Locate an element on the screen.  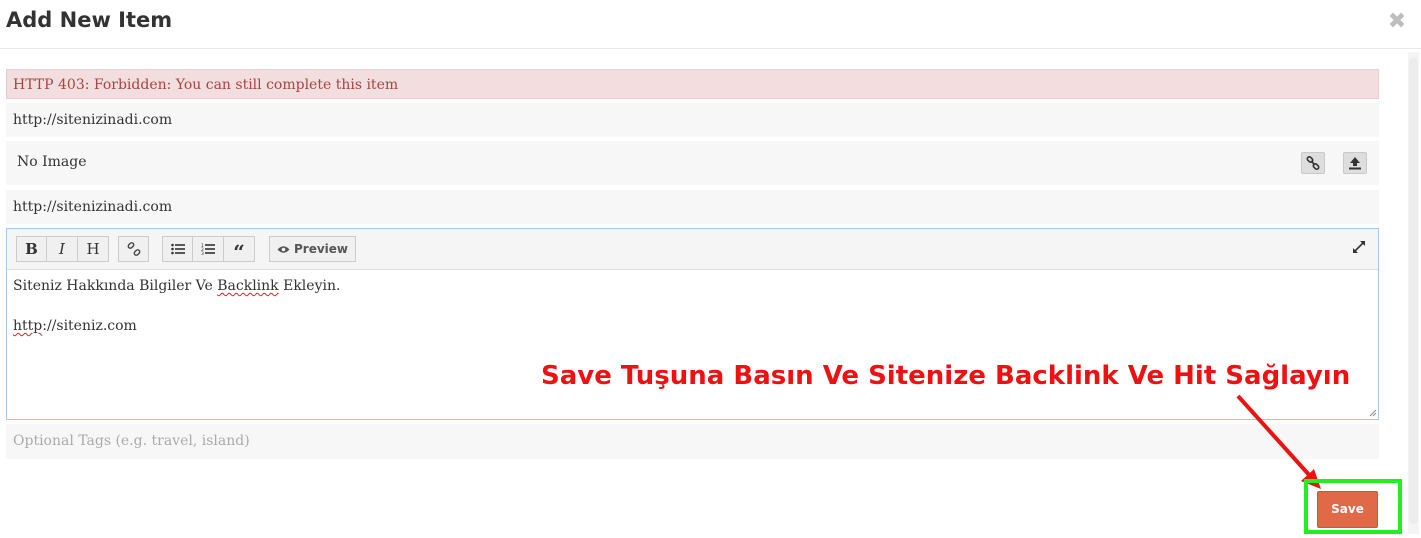
image-link-button is located at coordinates (1313, 163).